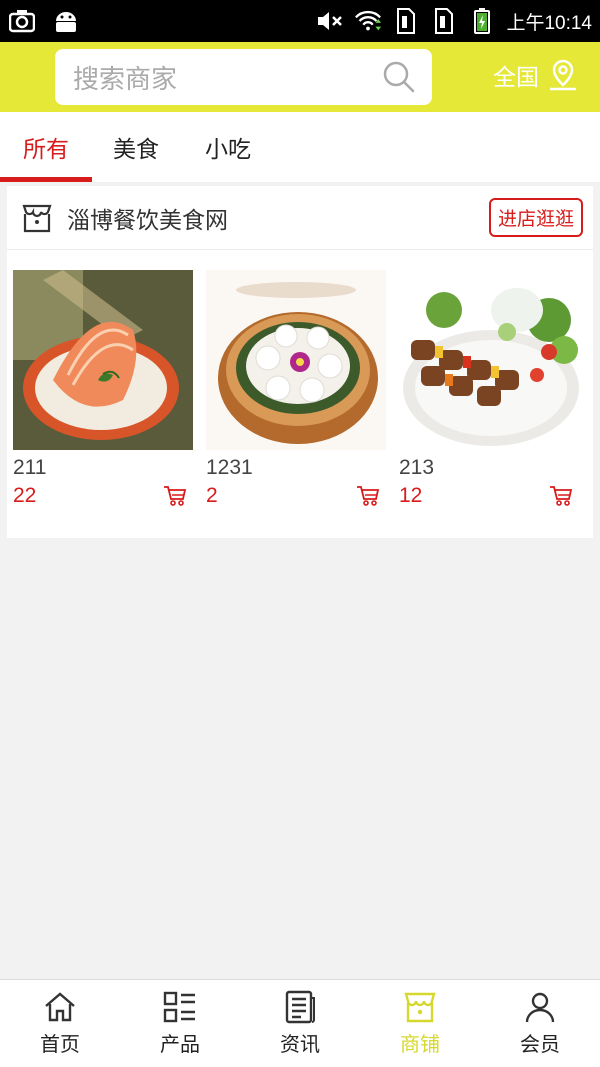 This screenshot has height=1067, width=600. I want to click on region-label: 全国, so click(516, 78).